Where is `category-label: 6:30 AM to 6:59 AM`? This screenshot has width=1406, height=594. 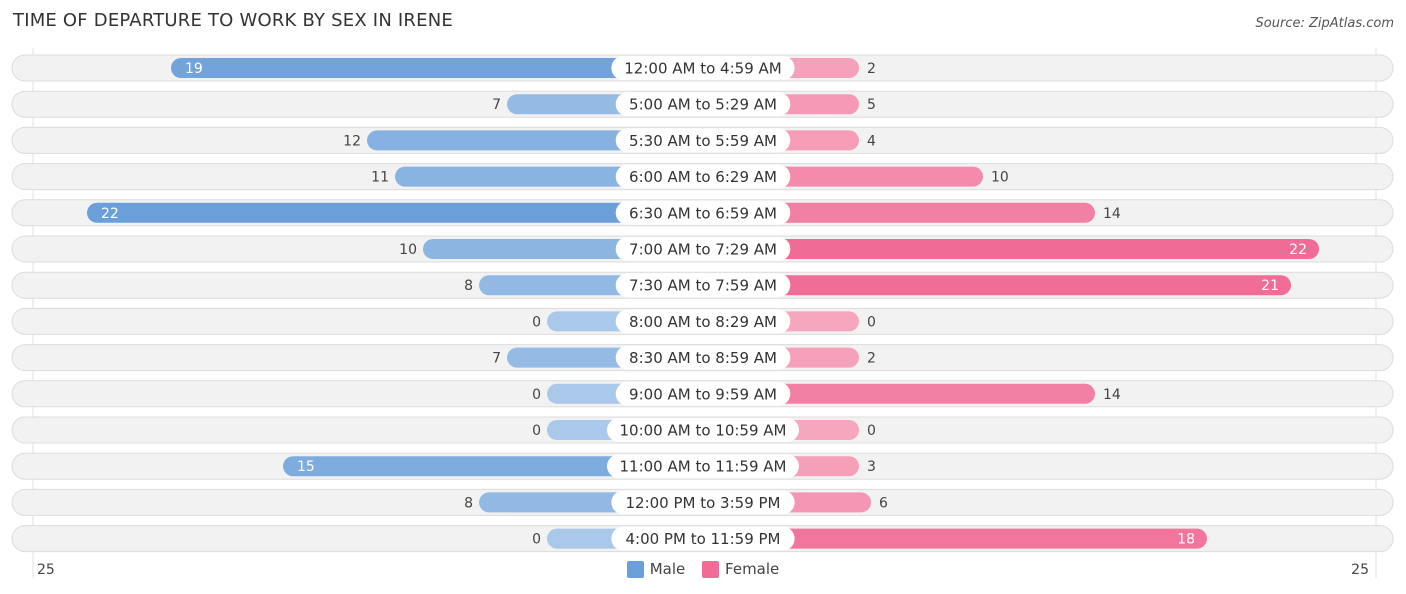 category-label: 6:30 AM to 6:59 AM is located at coordinates (703, 213).